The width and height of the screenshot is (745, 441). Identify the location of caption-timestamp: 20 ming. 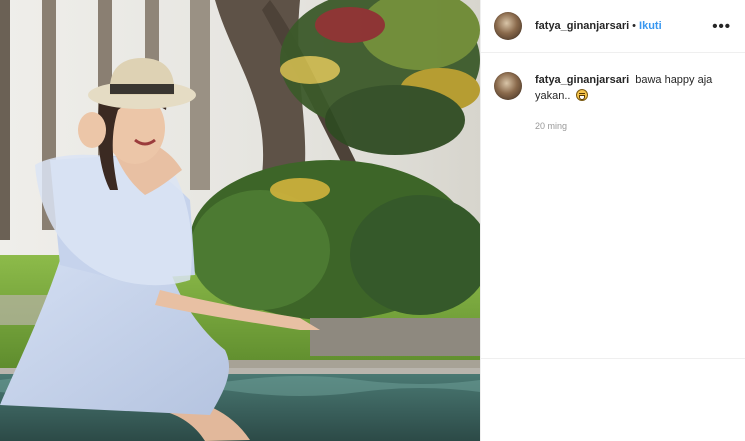
(629, 126).